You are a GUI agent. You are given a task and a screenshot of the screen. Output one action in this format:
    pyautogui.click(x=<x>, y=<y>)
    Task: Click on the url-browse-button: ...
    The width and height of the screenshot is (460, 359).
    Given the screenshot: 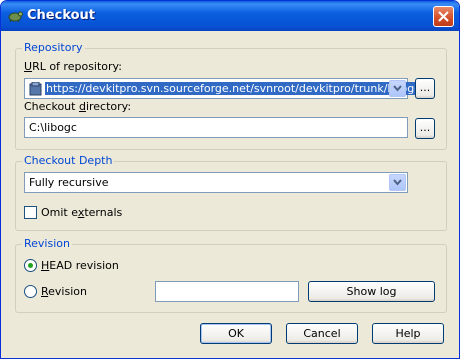 What is the action you would take?
    pyautogui.click(x=425, y=88)
    